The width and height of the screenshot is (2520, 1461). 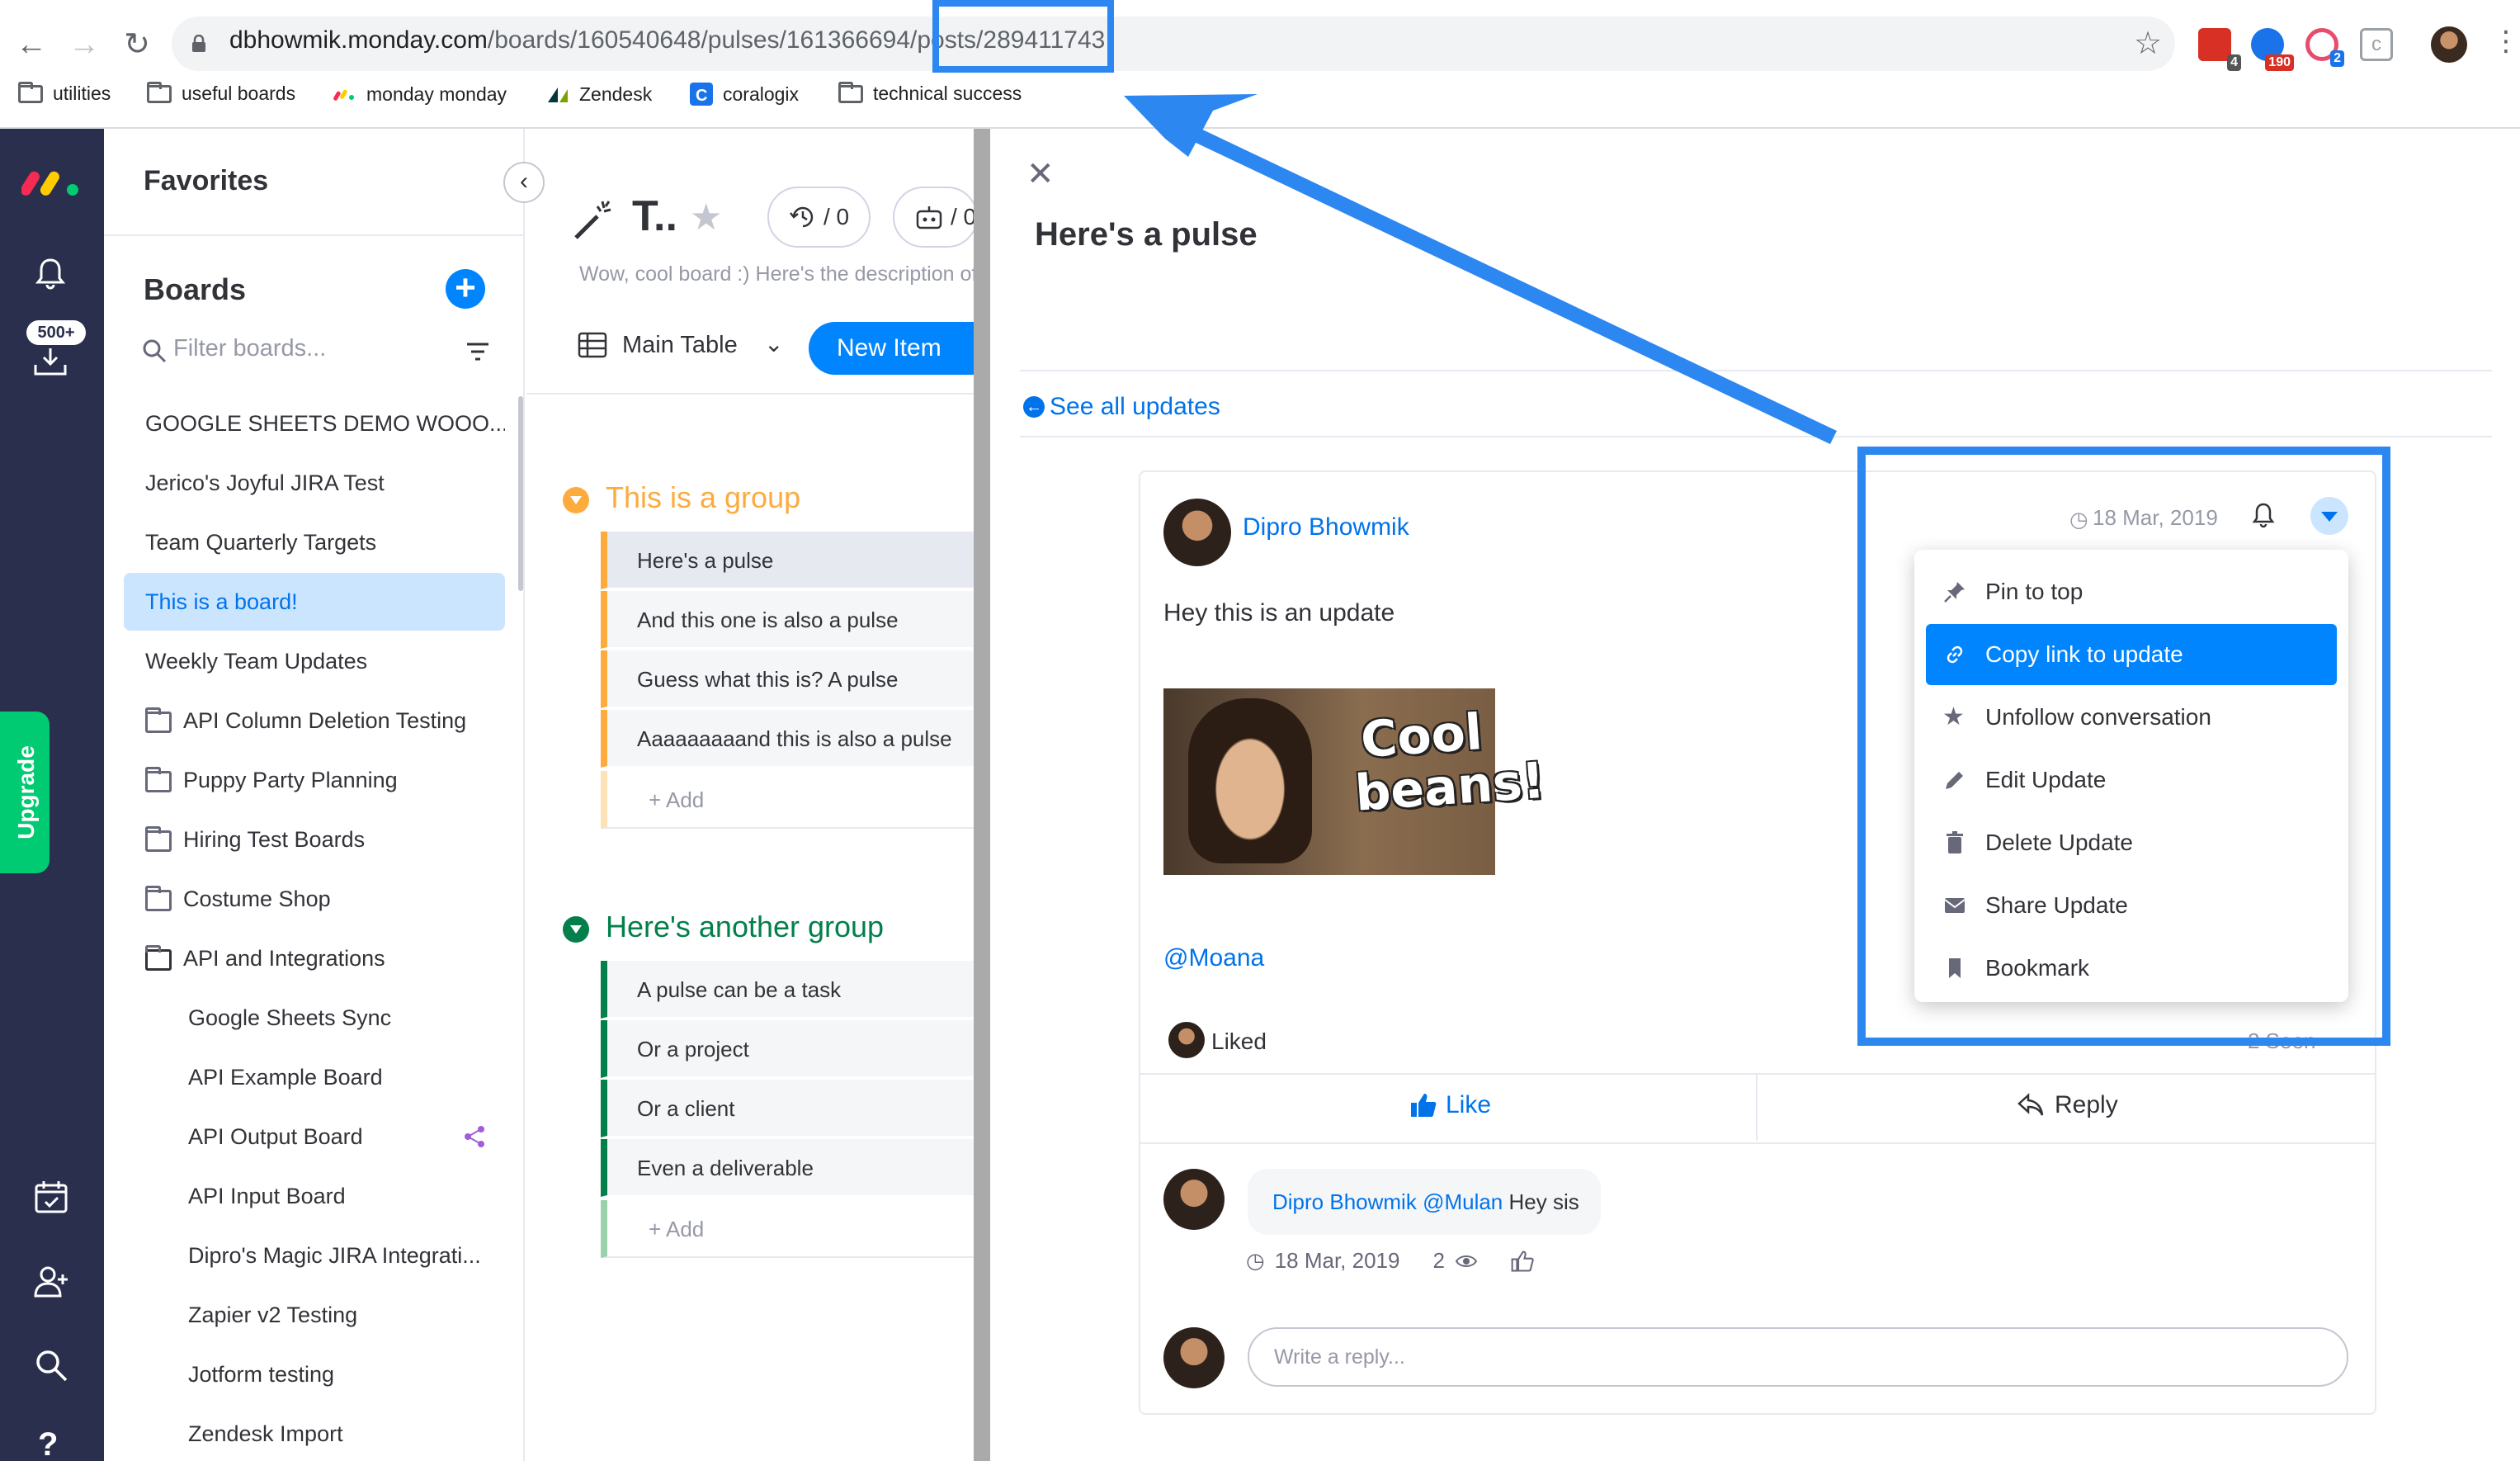 I want to click on pulse-row: Or a project, so click(x=788, y=1049).